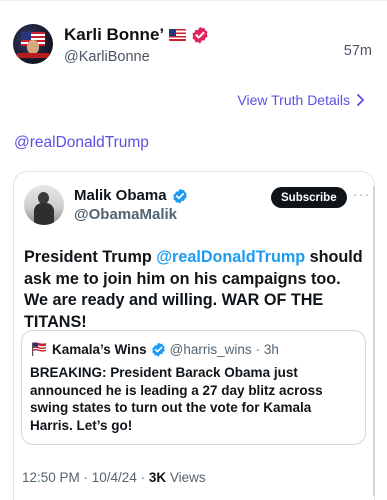 This screenshot has height=500, width=387. I want to click on quoted-post-time: · 3h, so click(267, 349).